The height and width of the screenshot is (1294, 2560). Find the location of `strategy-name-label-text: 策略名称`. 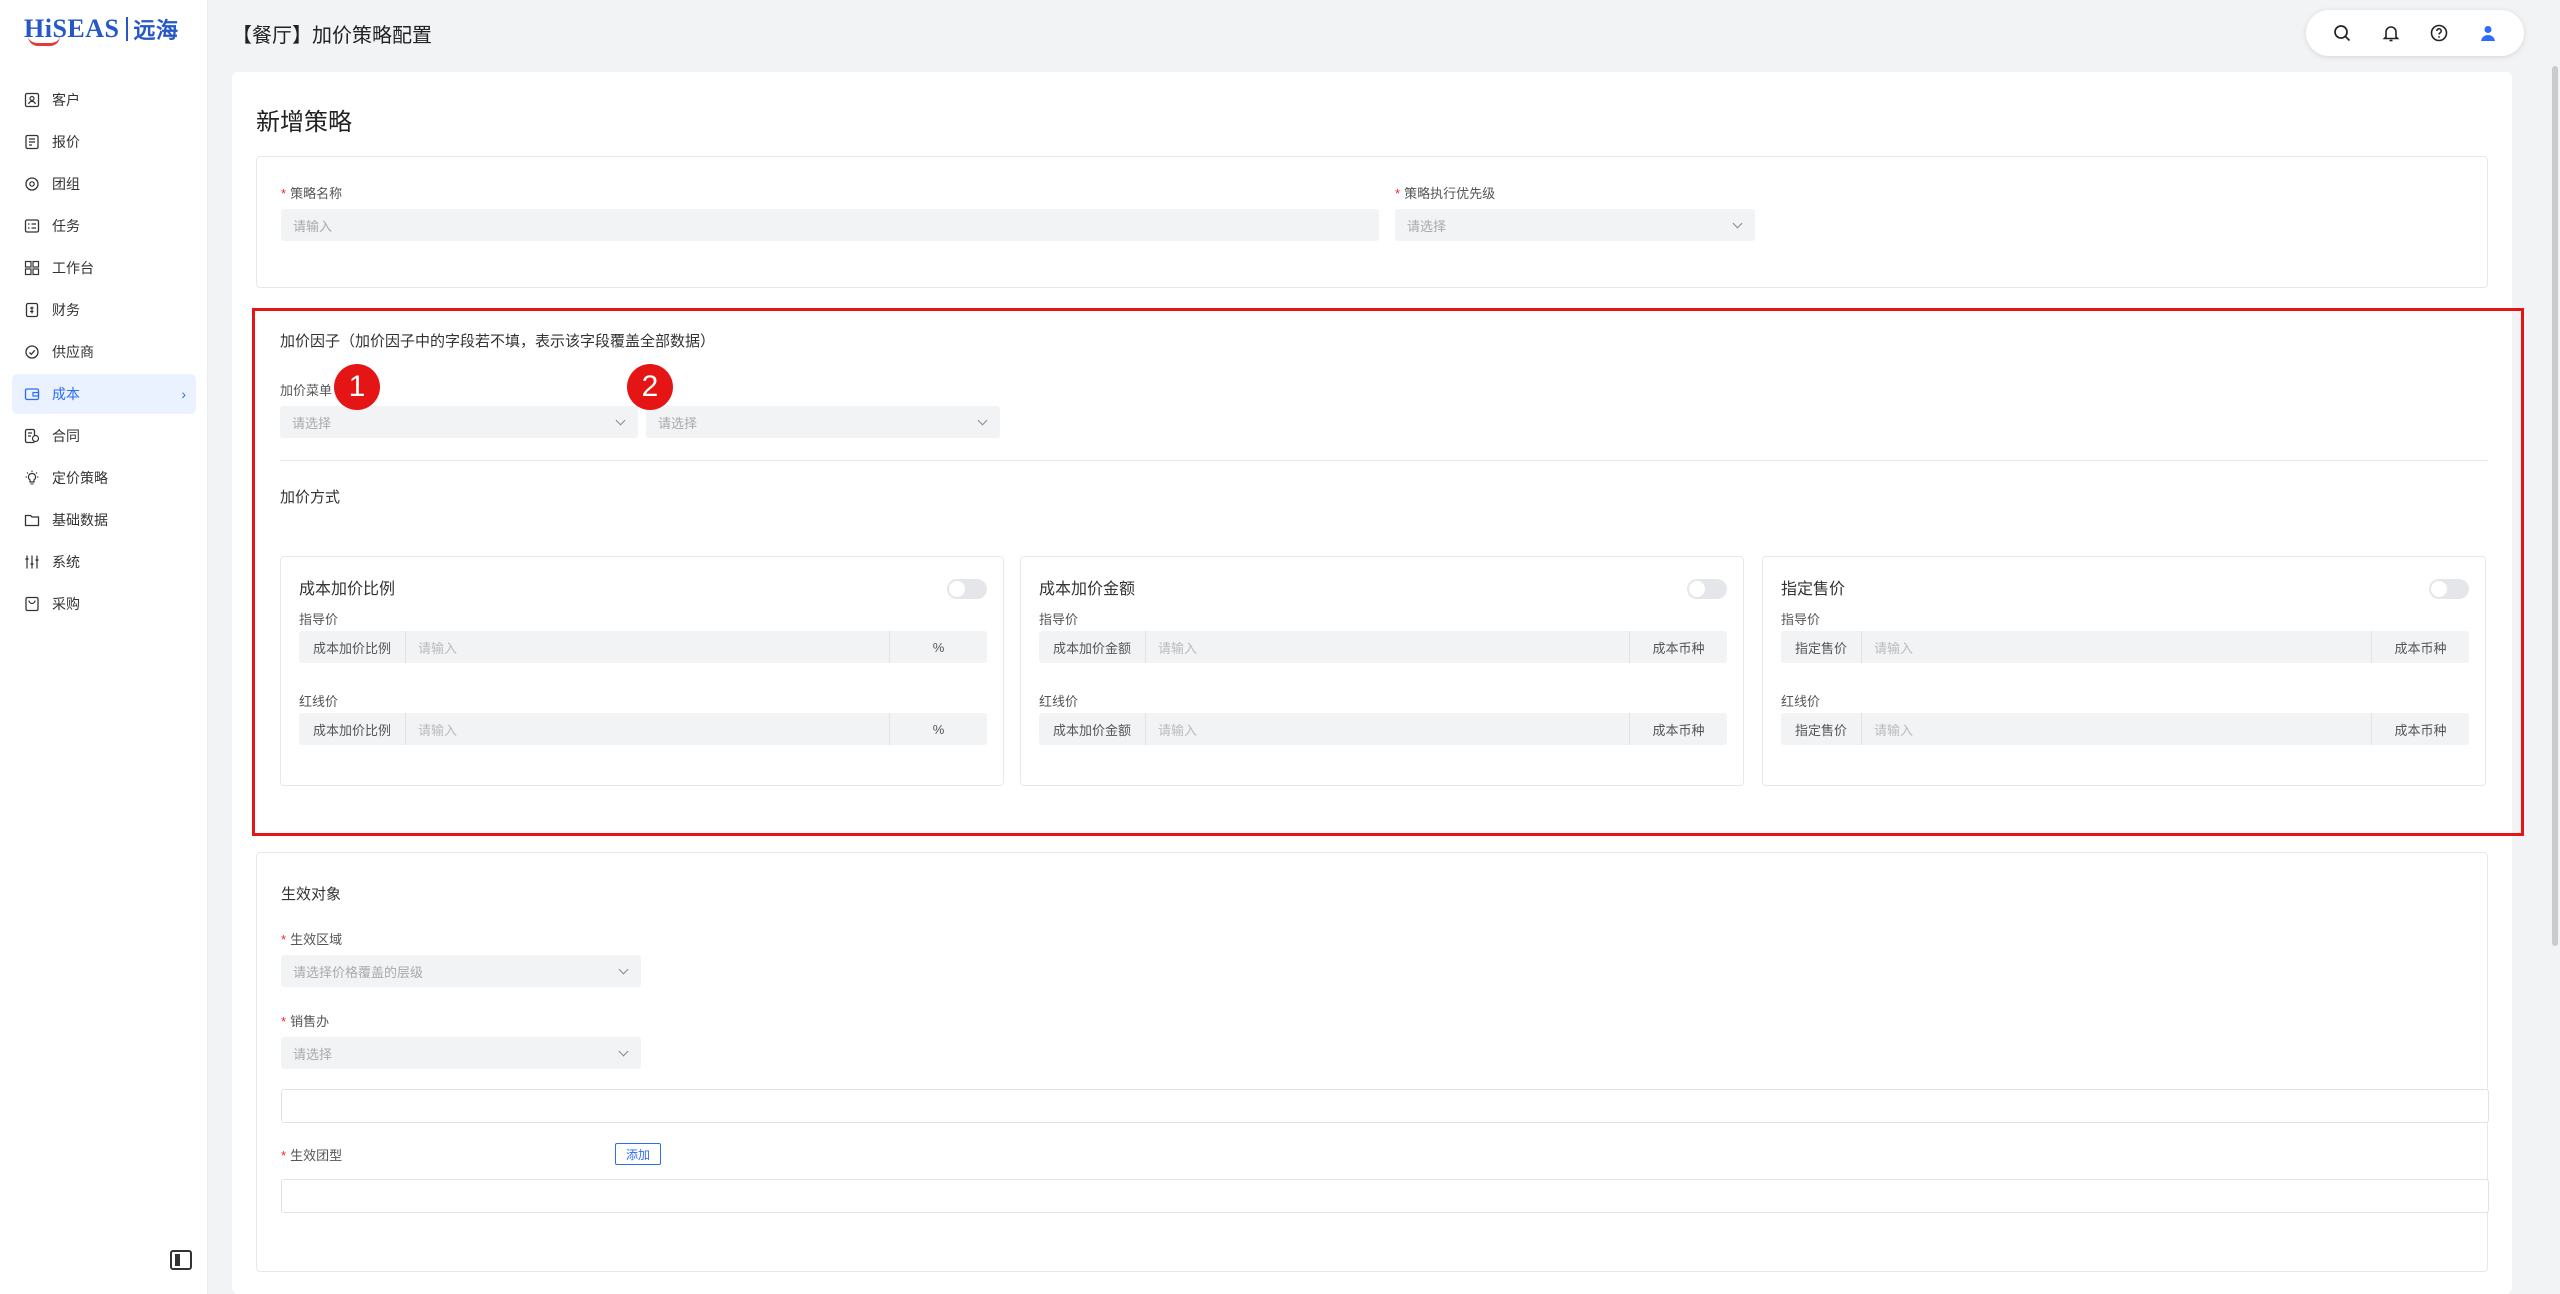

strategy-name-label-text: 策略名称 is located at coordinates (316, 193).